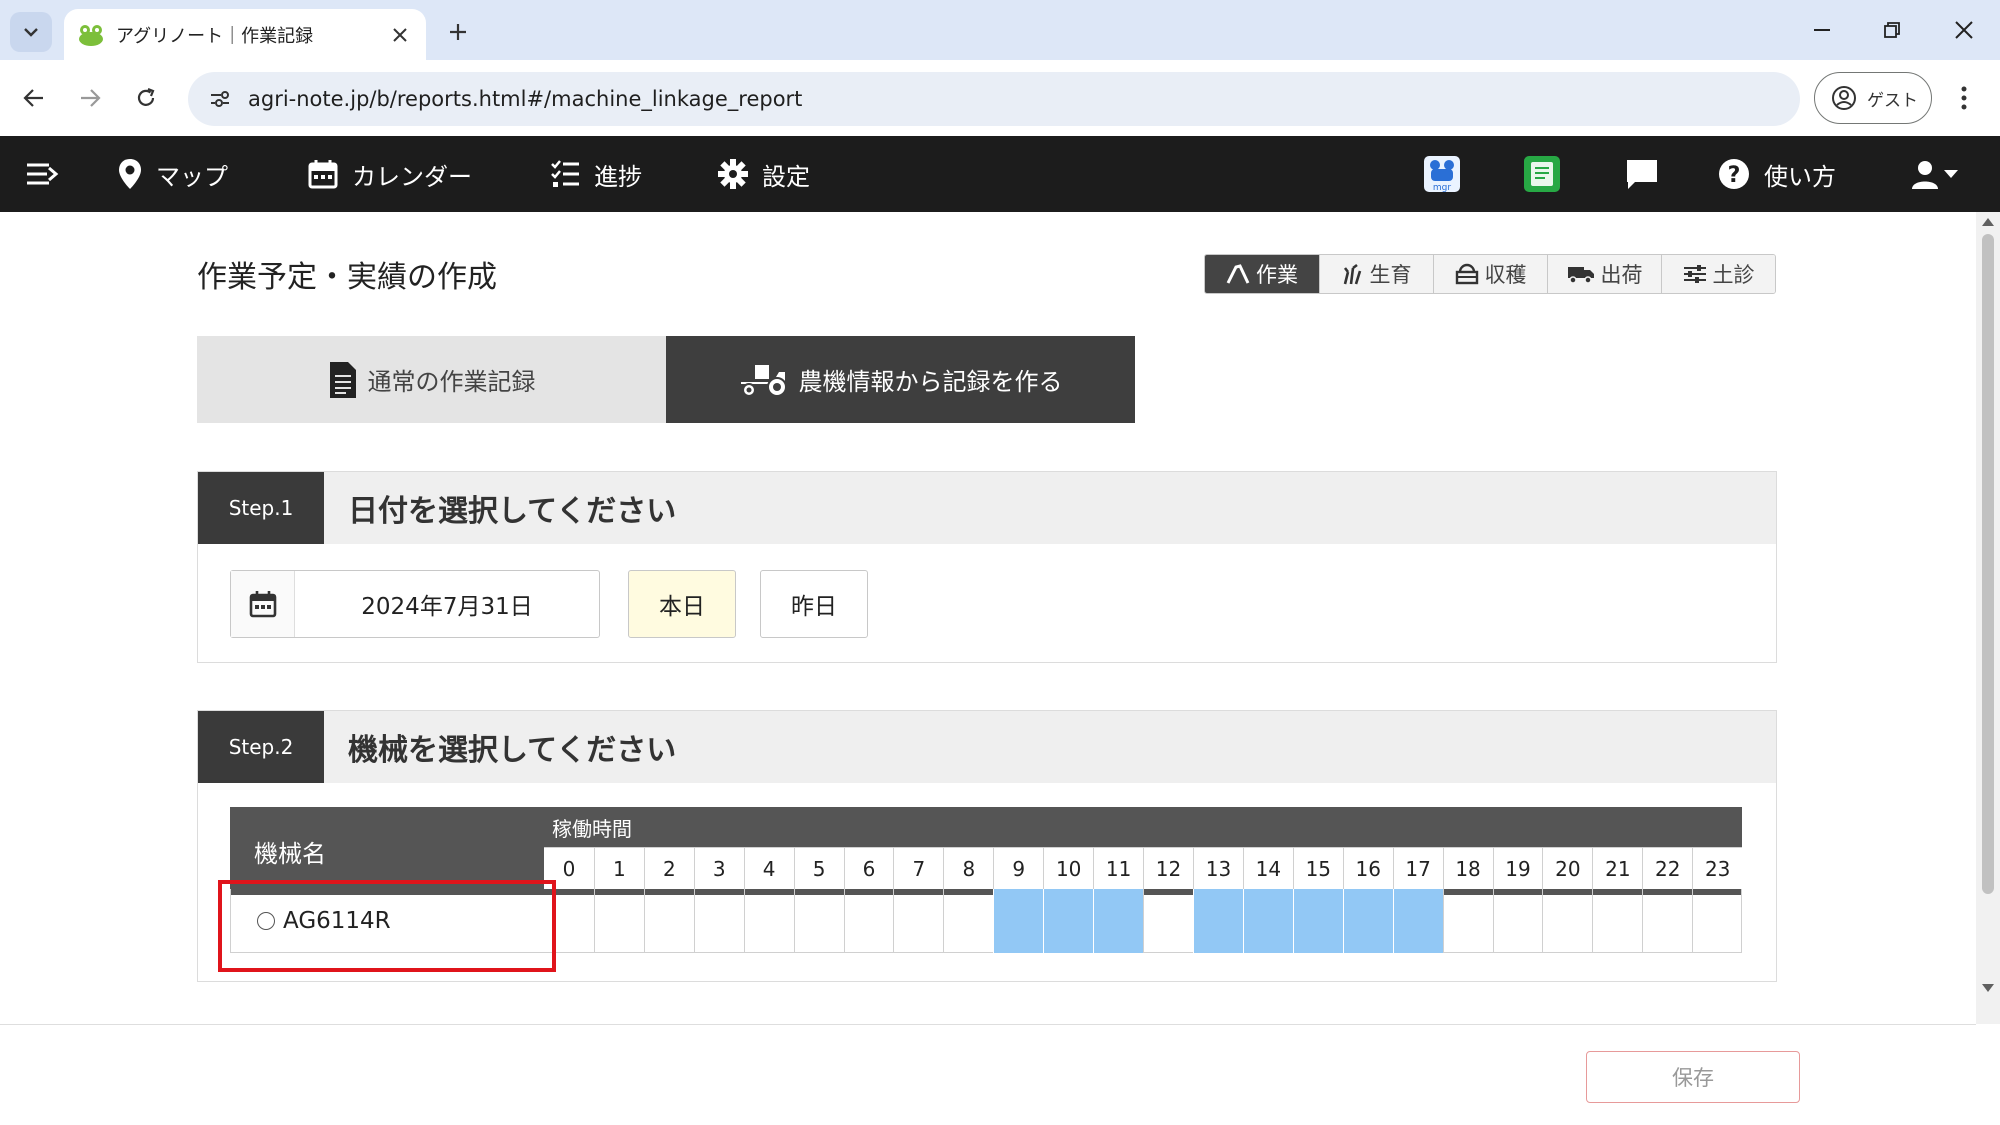  Describe the element at coordinates (814, 604) in the screenshot. I see `yesterday-button: 昨日` at that location.